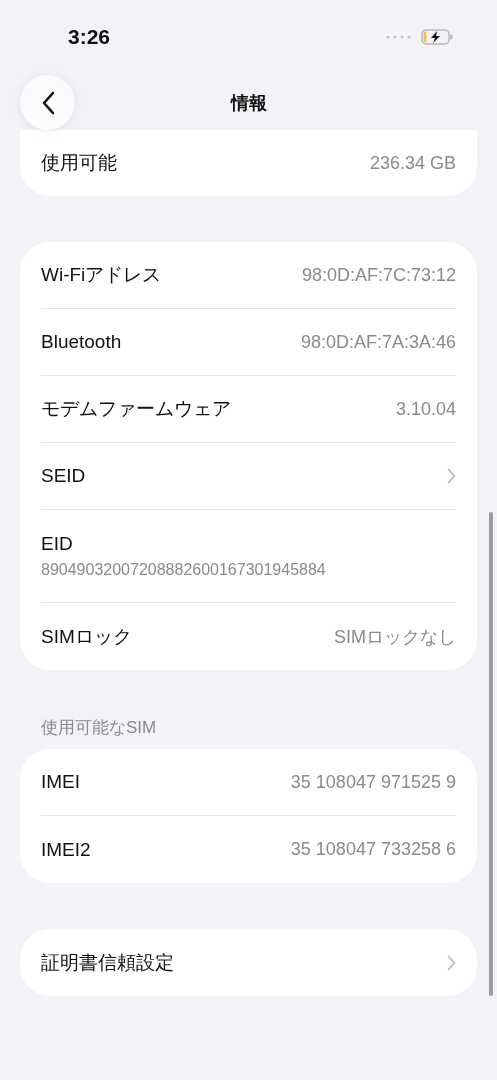 Image resolution: width=497 pixels, height=1080 pixels. What do you see at coordinates (399, 37) in the screenshot?
I see `signal-icon` at bounding box center [399, 37].